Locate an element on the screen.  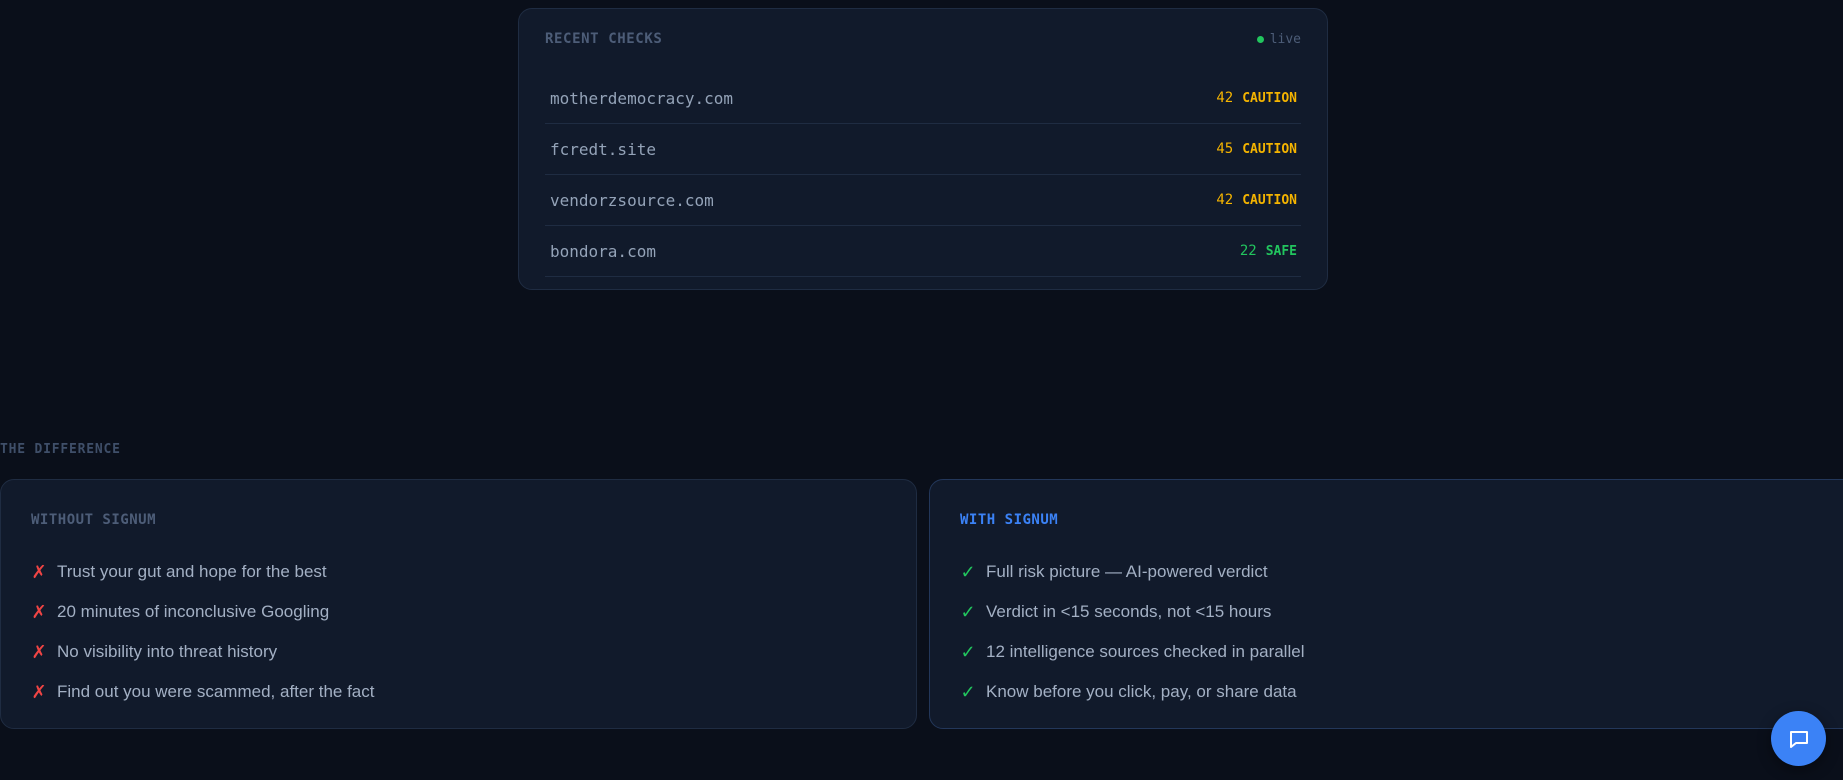
check-verdict: SAFE is located at coordinates (1281, 251).